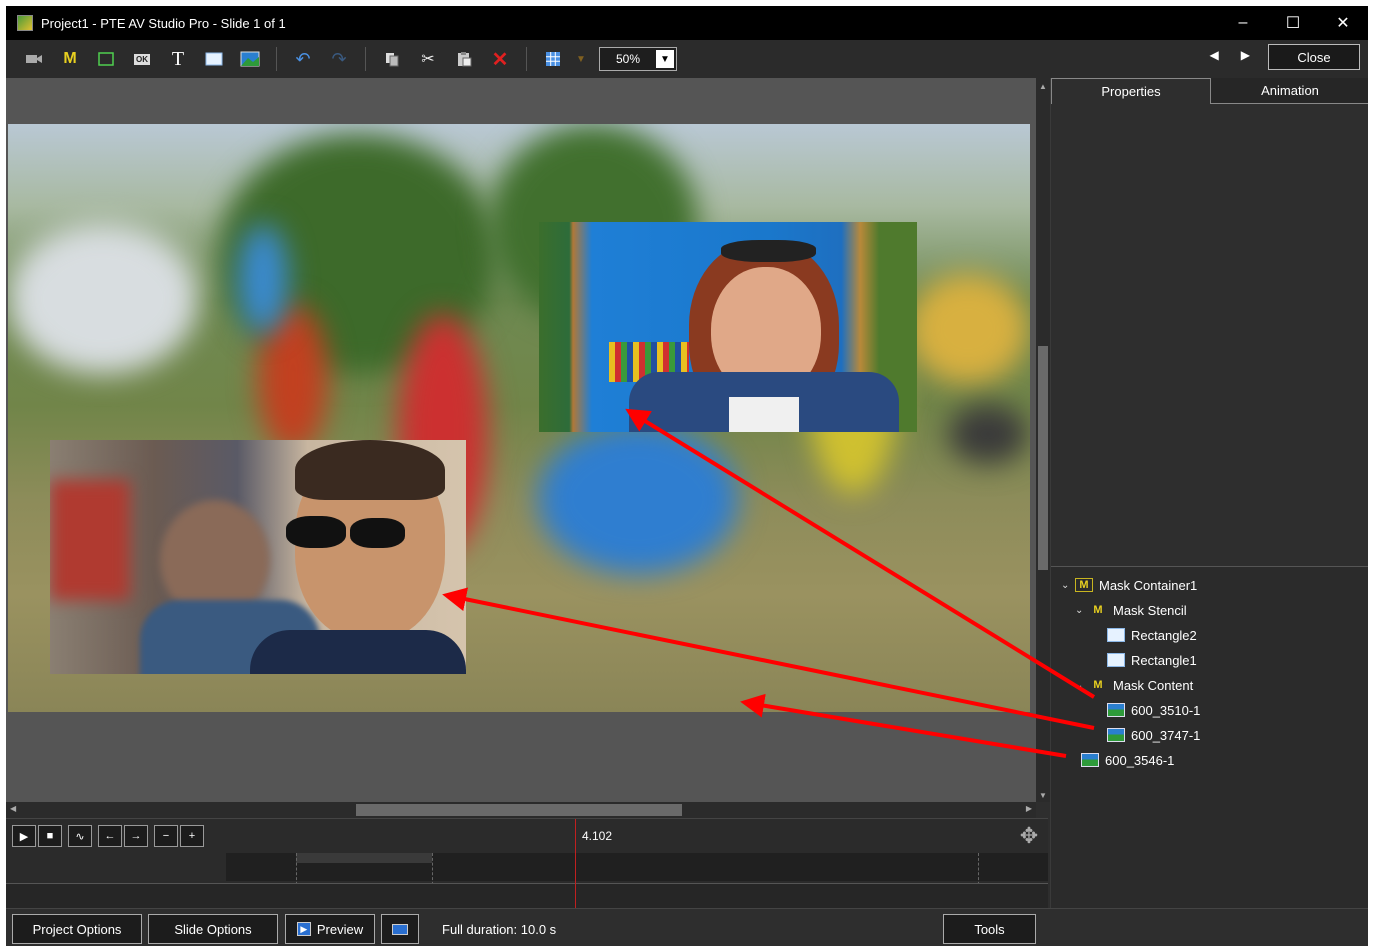 The width and height of the screenshot is (1375, 946). I want to click on tree-node-600_3546-1: 600_3546-1, so click(1127, 760).